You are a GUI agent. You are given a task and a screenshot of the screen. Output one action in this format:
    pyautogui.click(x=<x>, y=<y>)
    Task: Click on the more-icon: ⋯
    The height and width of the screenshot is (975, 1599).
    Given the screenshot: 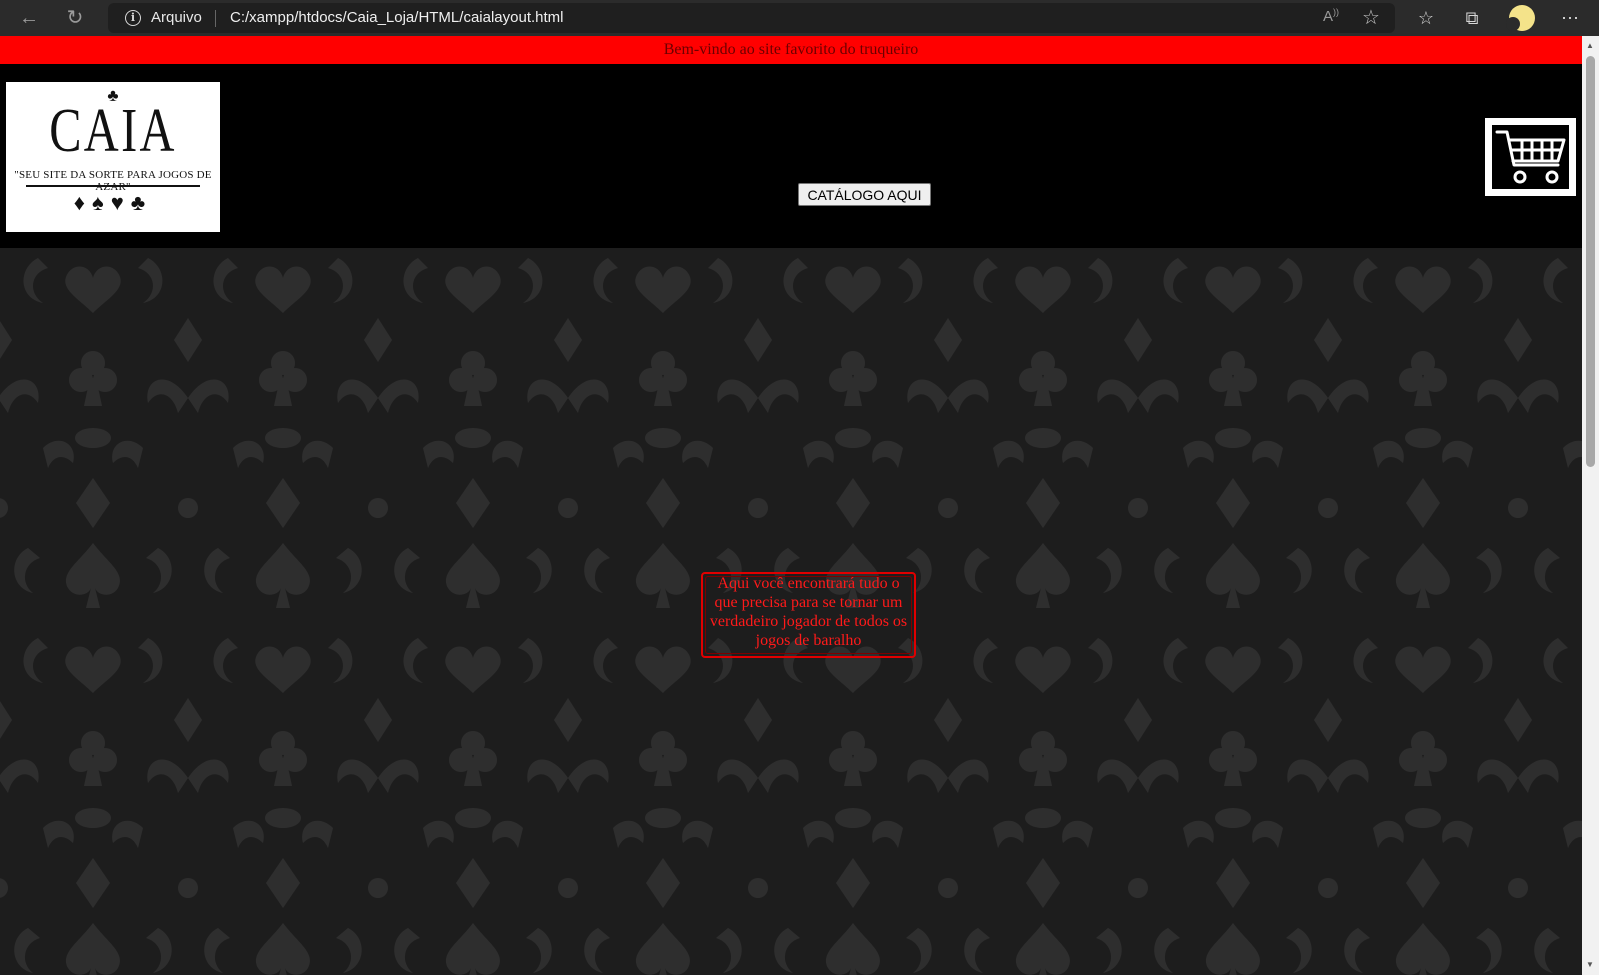 What is the action you would take?
    pyautogui.click(x=1570, y=18)
    